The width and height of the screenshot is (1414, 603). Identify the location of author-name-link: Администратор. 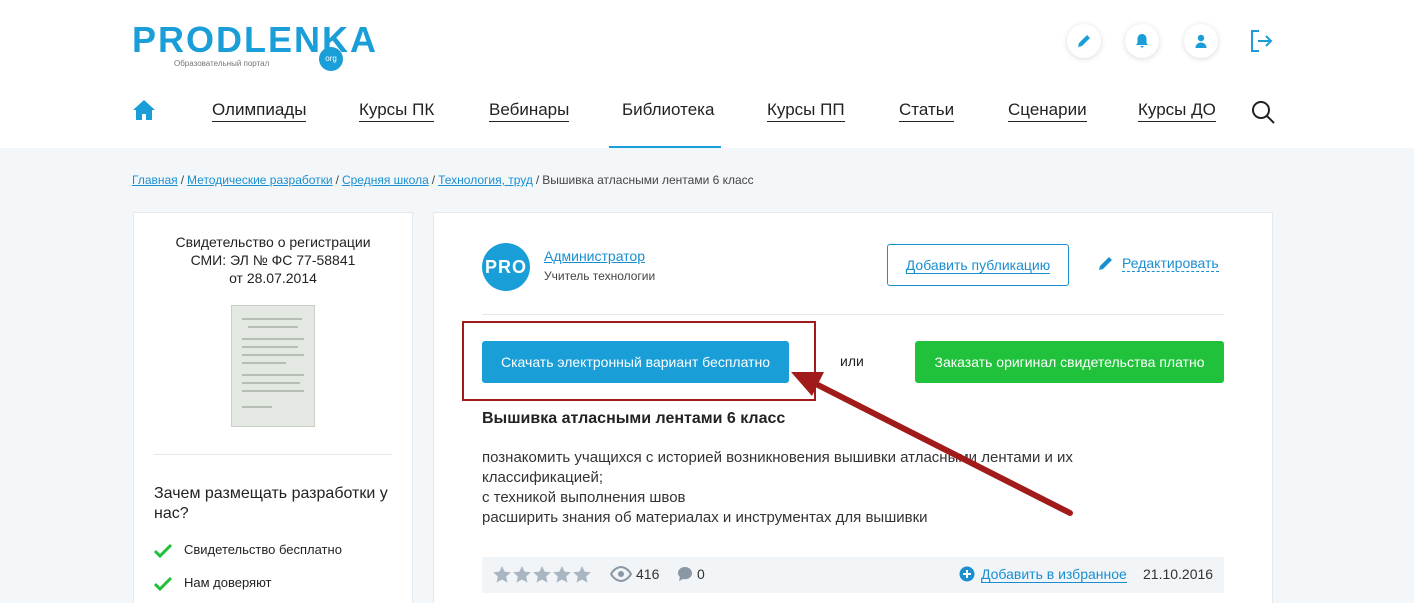
(594, 256).